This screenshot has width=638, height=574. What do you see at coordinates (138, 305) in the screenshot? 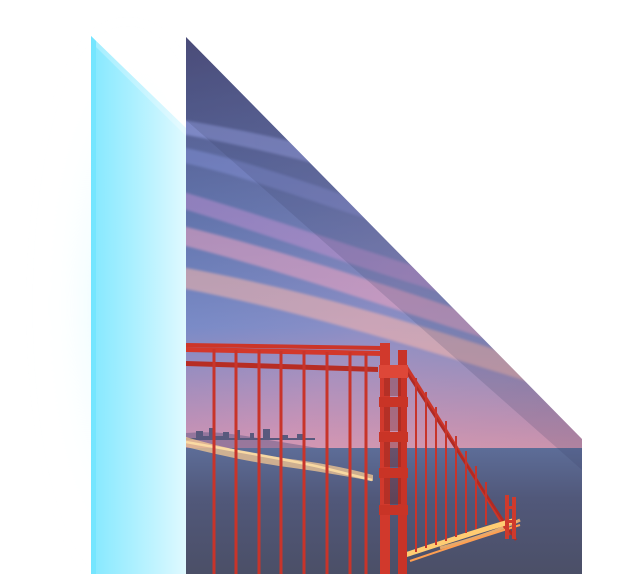
I see `glass-panel` at bounding box center [138, 305].